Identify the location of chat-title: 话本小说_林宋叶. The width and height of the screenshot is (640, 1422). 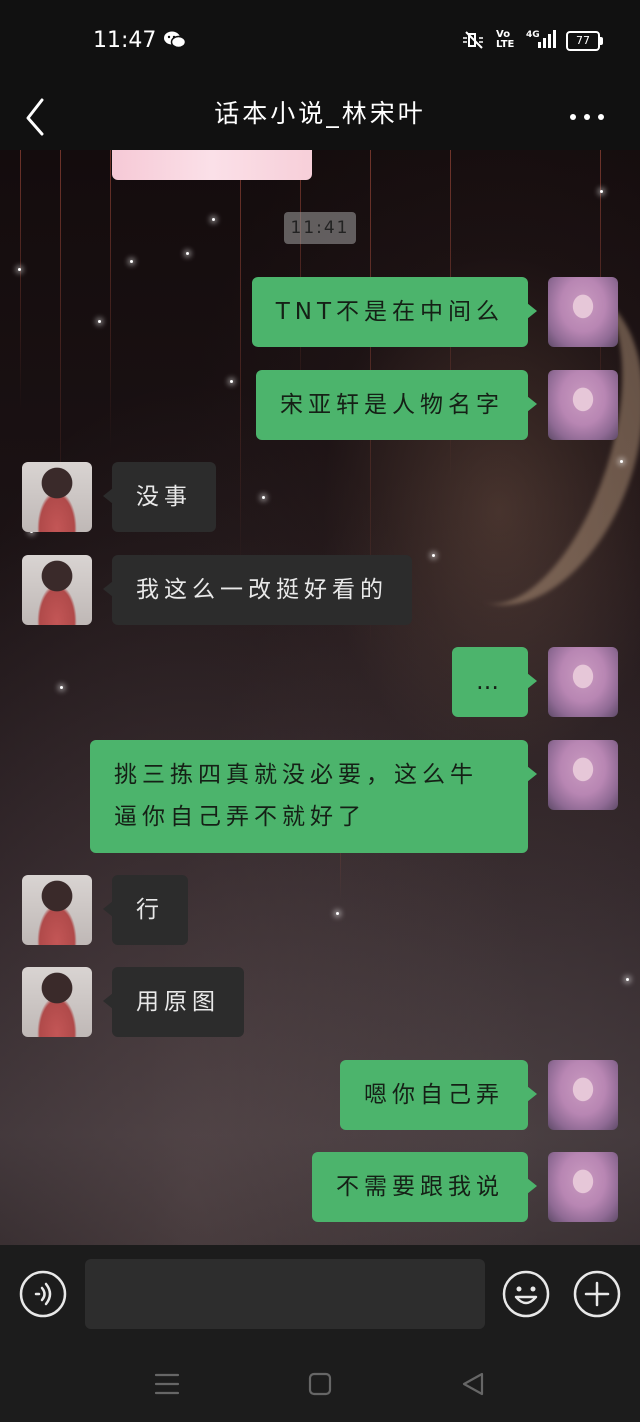
(320, 113).